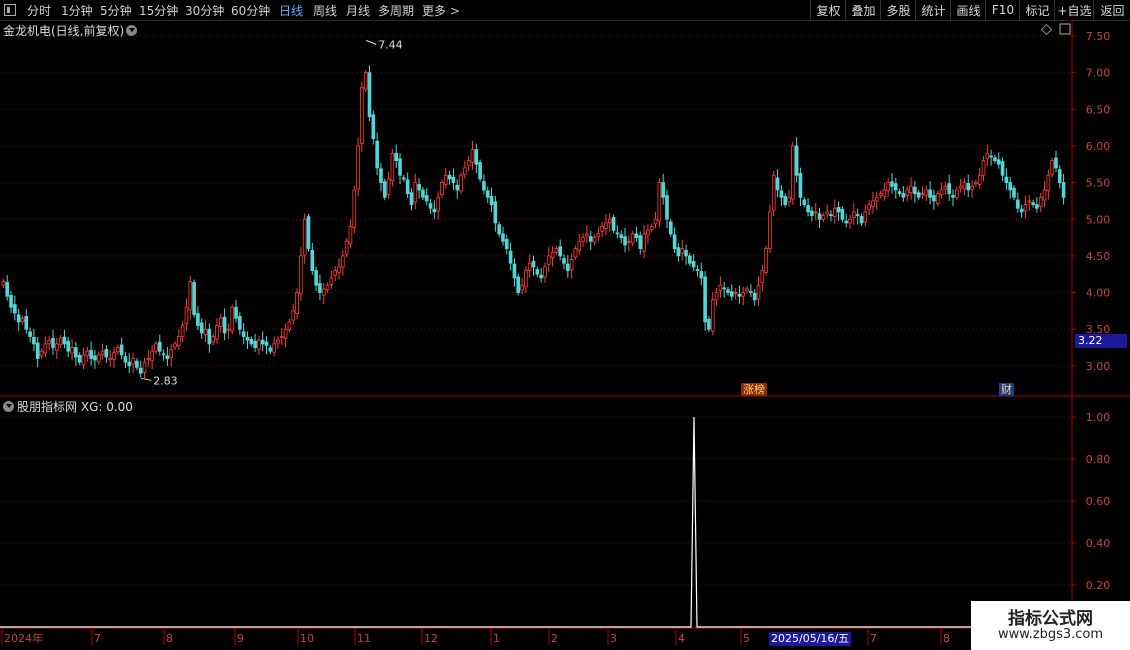 The image size is (1130, 650). I want to click on watermark: 指标公式网 www.zbgs3.com, so click(1050, 625).